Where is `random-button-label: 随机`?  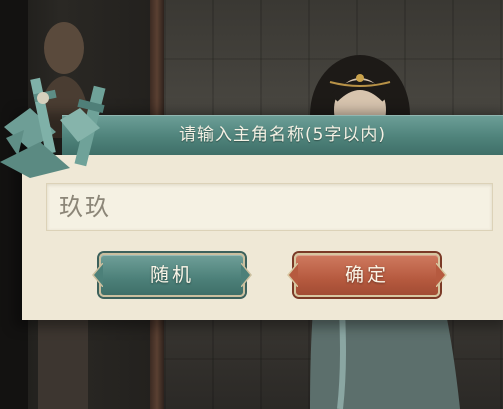
random-button-label: 随机 is located at coordinates (171, 275).